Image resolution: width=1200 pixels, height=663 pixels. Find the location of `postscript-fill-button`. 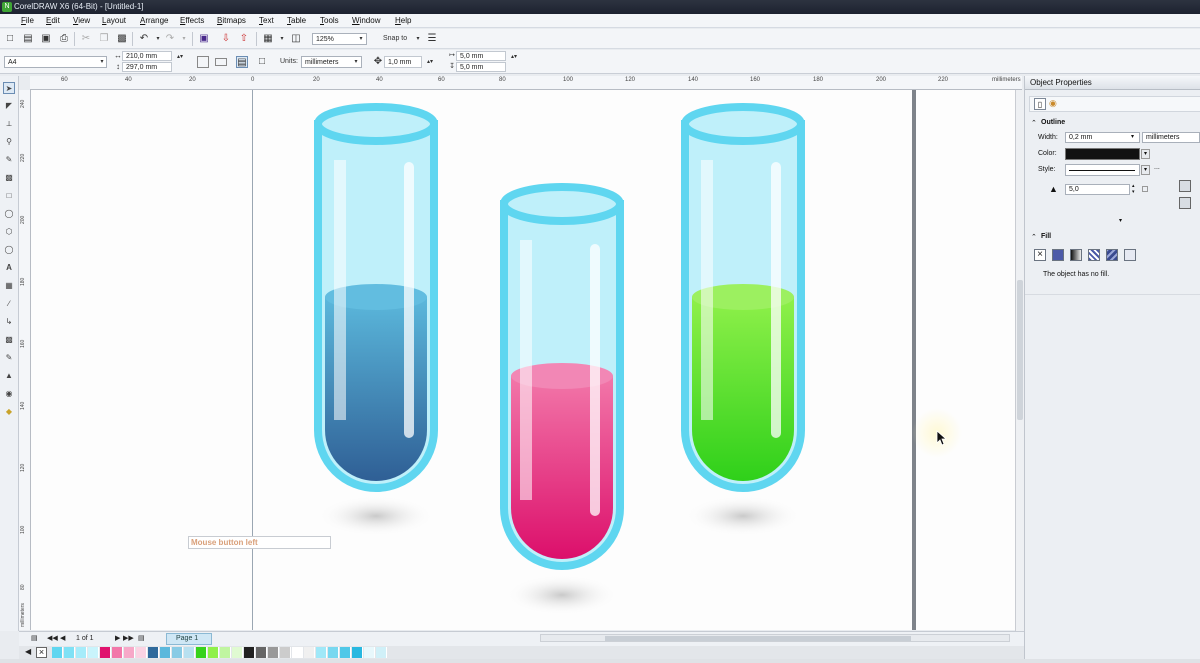

postscript-fill-button is located at coordinates (1130, 255).